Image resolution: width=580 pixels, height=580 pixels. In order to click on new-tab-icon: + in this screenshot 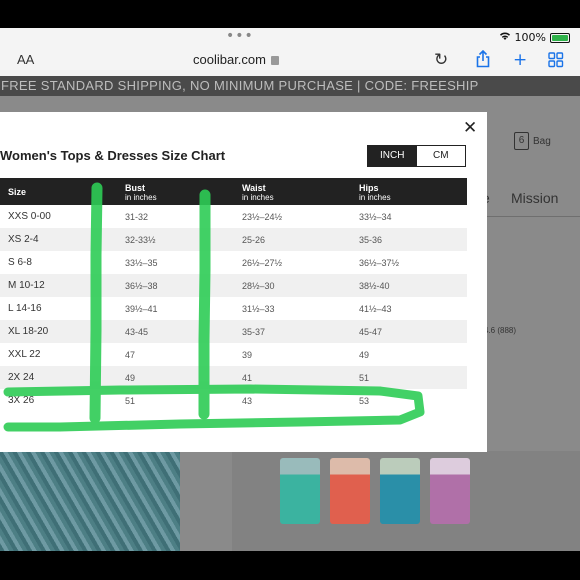, I will do `click(520, 60)`.